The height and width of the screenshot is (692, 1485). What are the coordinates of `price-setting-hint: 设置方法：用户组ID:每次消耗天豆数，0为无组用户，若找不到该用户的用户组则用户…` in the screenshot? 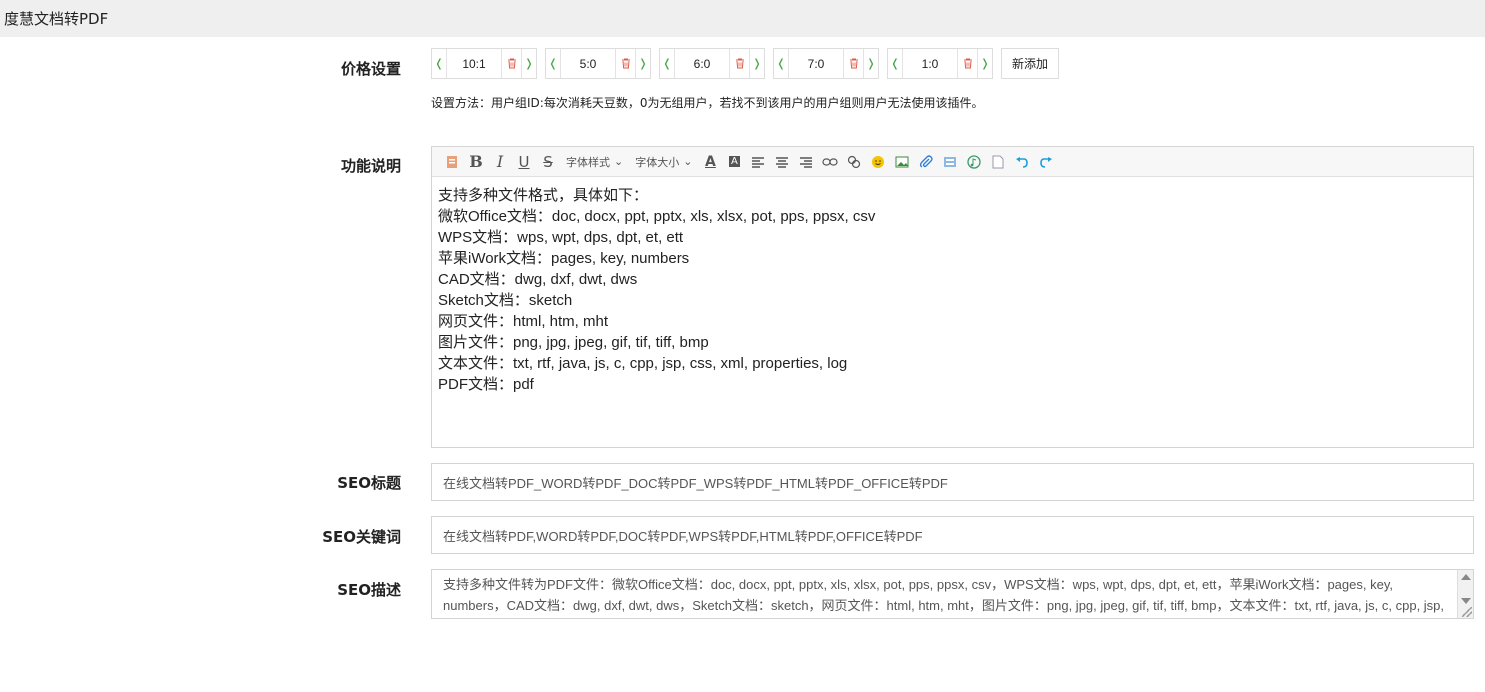 It's located at (707, 103).